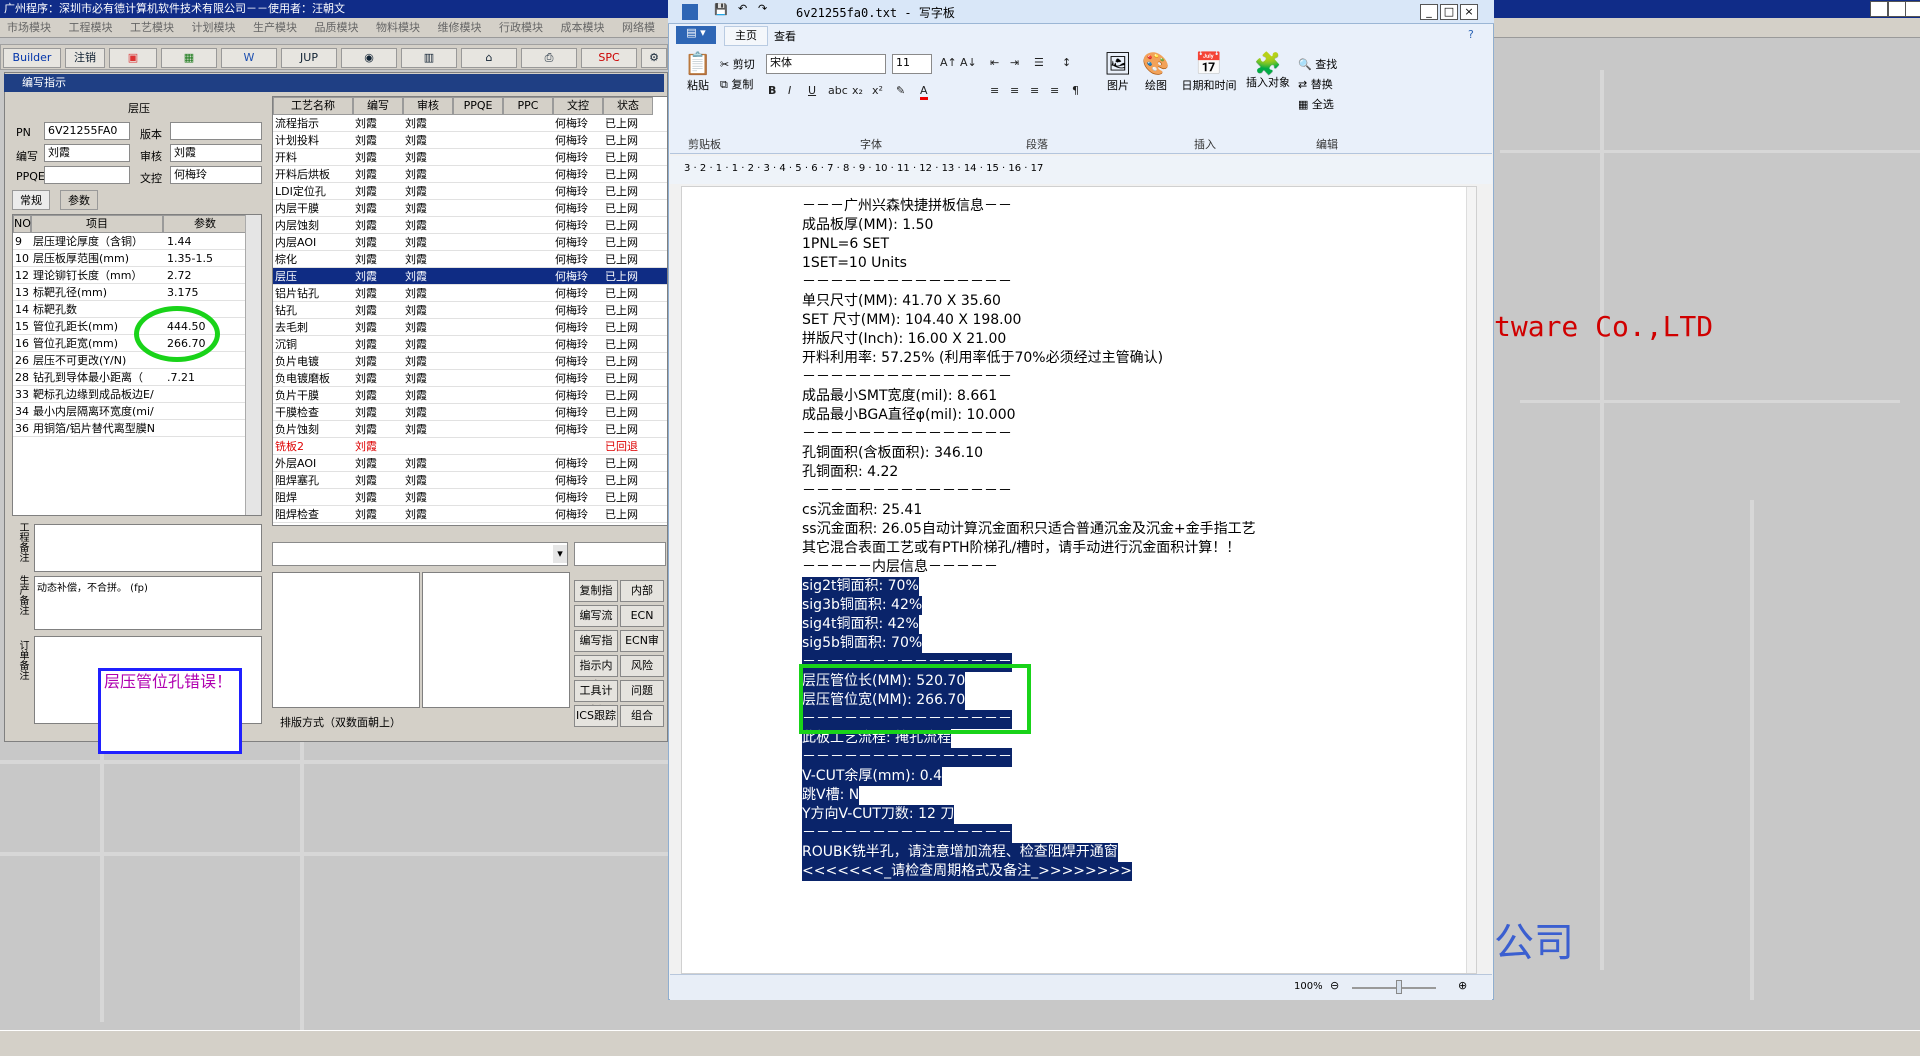 This screenshot has height=1056, width=1920. I want to click on params-row: 28 钻孔到导体最小距离（ .7.21, so click(130, 377).